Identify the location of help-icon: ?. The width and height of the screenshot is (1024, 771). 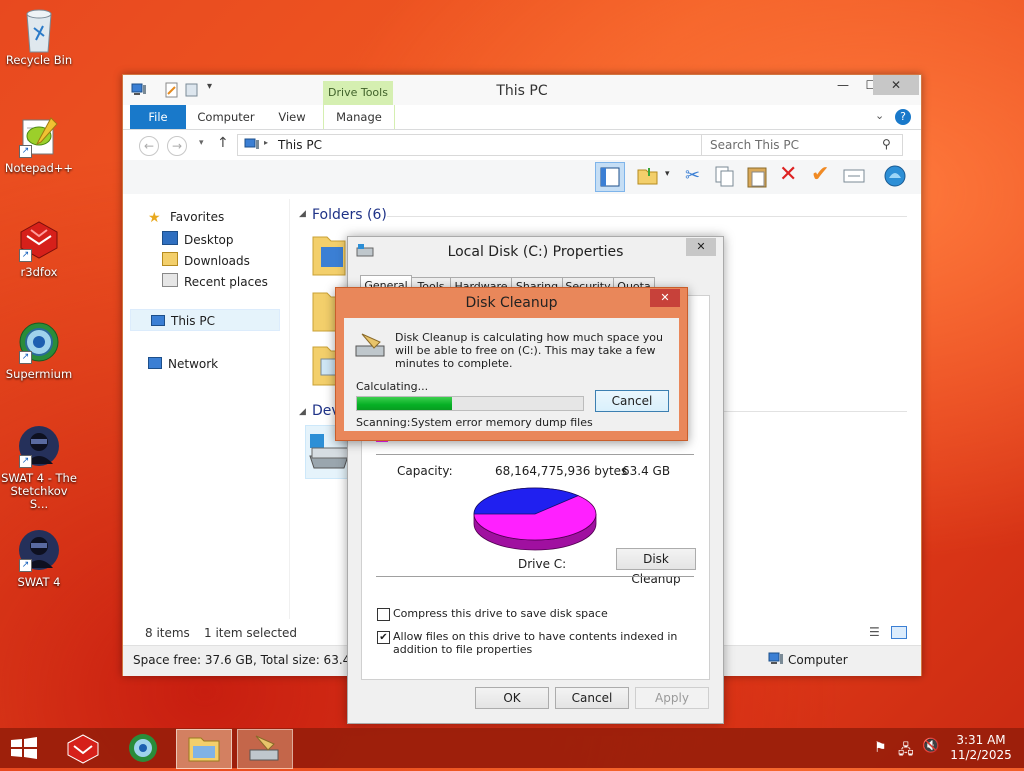
(903, 117).